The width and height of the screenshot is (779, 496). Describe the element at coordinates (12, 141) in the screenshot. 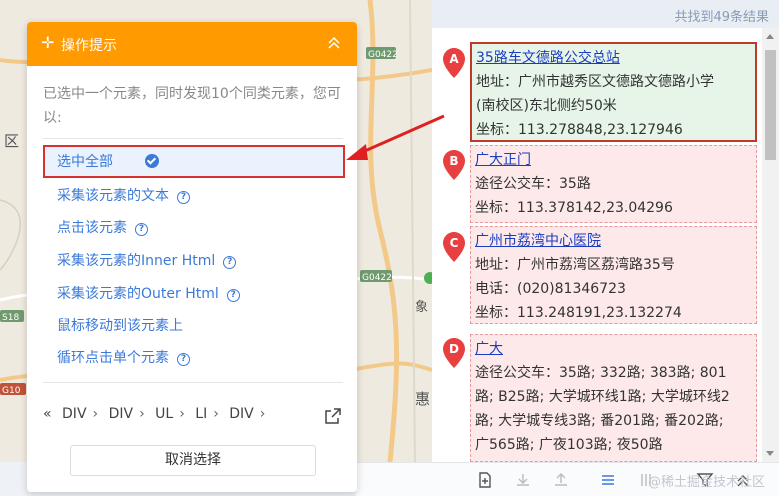

I see `map-district-label: 区` at that location.